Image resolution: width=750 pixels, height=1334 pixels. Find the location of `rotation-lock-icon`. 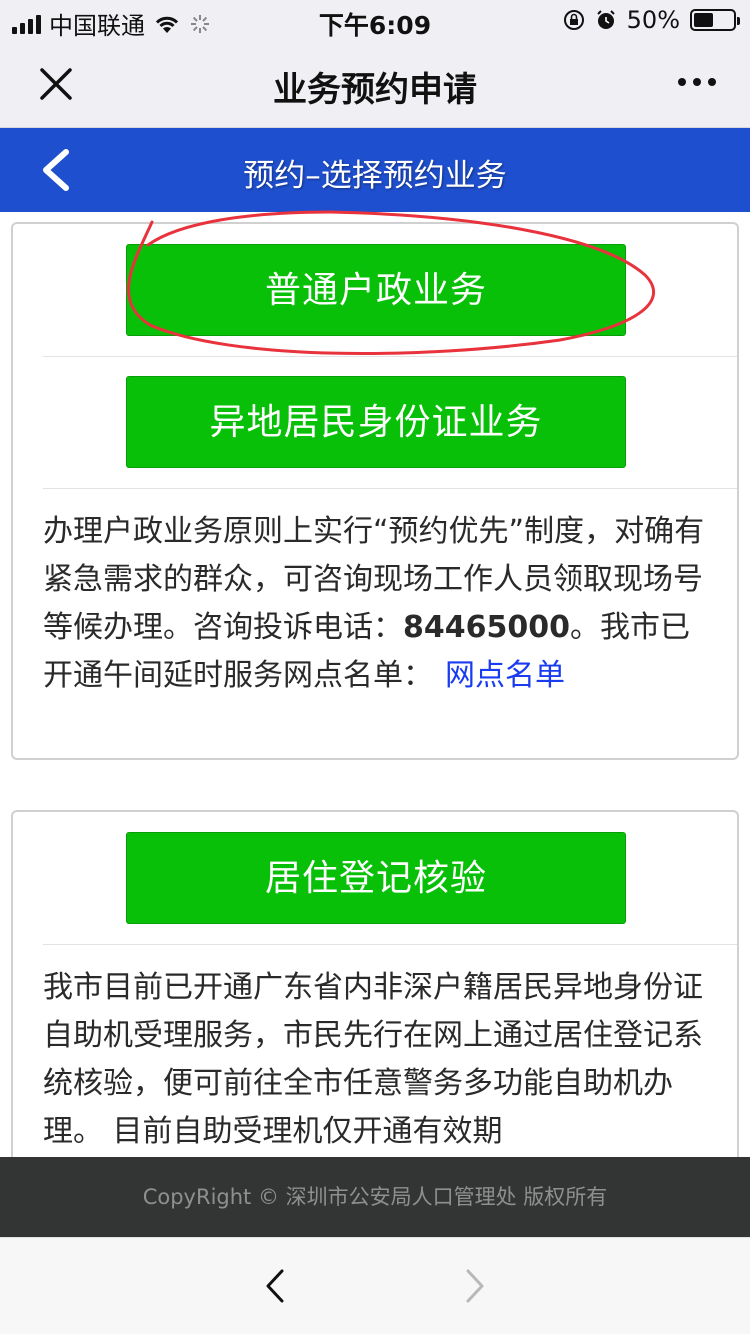

rotation-lock-icon is located at coordinates (573, 20).